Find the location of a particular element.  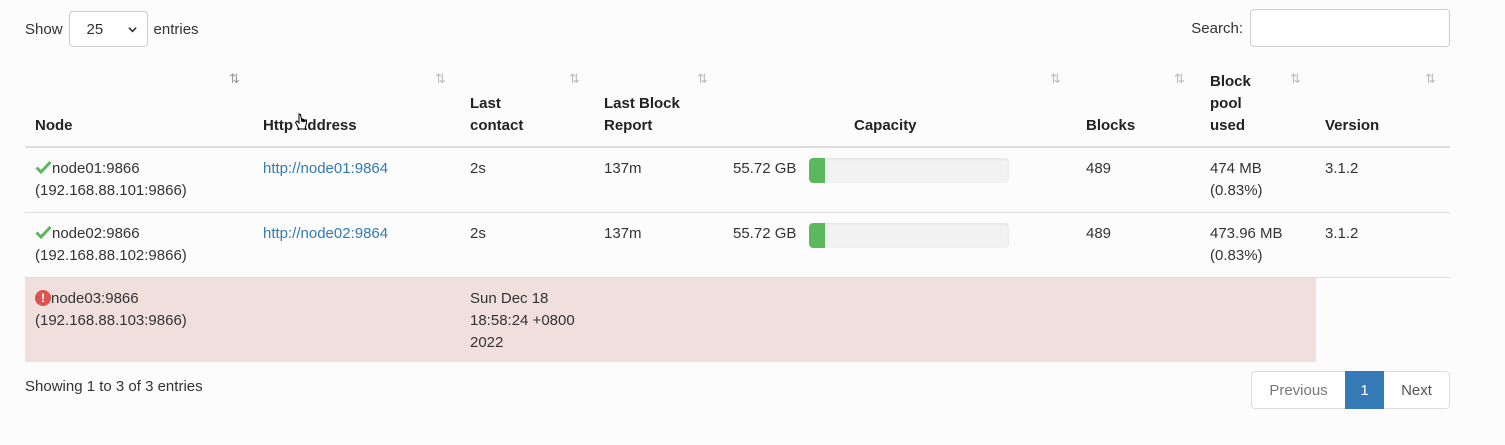

col-blocks: Blocks is located at coordinates (1110, 126).